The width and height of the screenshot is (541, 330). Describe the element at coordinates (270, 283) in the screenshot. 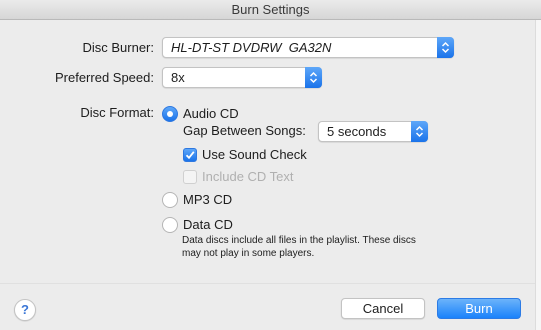

I see `footer-divider` at that location.